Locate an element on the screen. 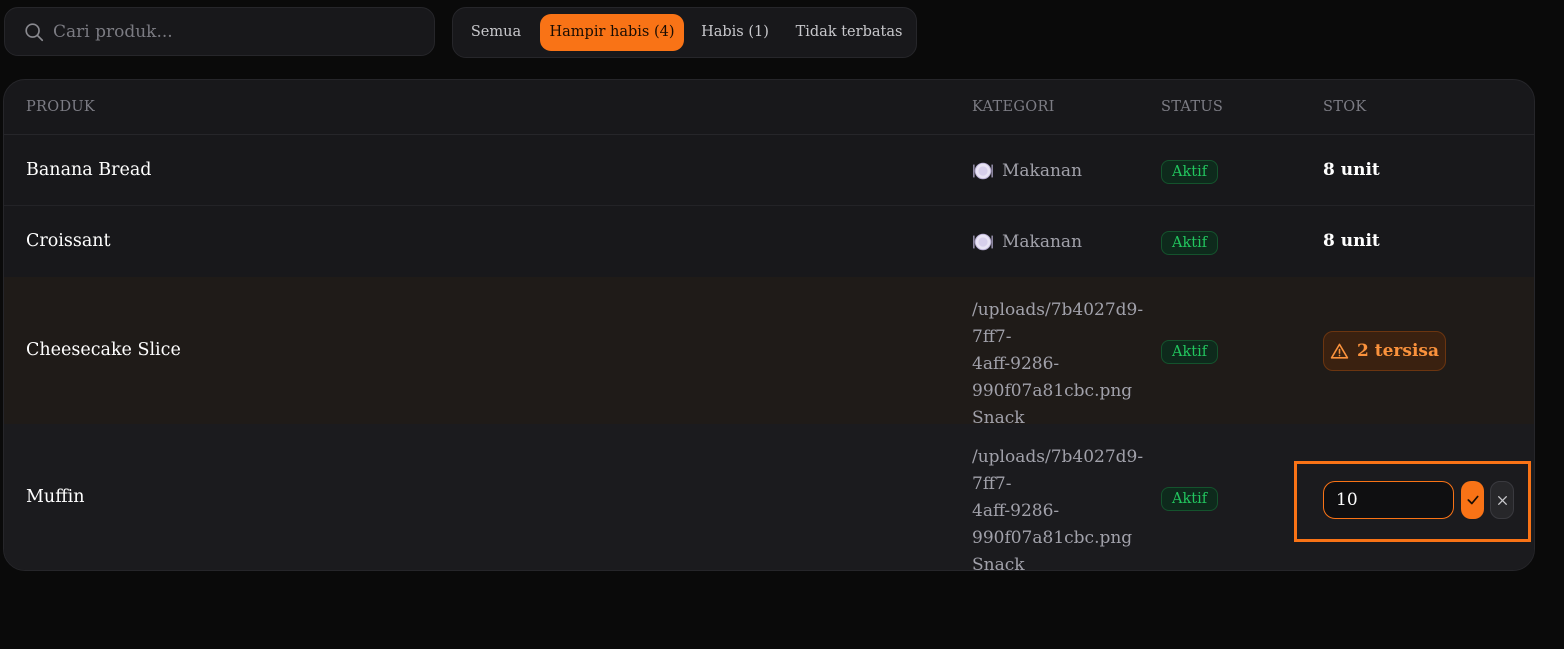 The height and width of the screenshot is (649, 1564). product-name: Banana Bread is located at coordinates (89, 170).